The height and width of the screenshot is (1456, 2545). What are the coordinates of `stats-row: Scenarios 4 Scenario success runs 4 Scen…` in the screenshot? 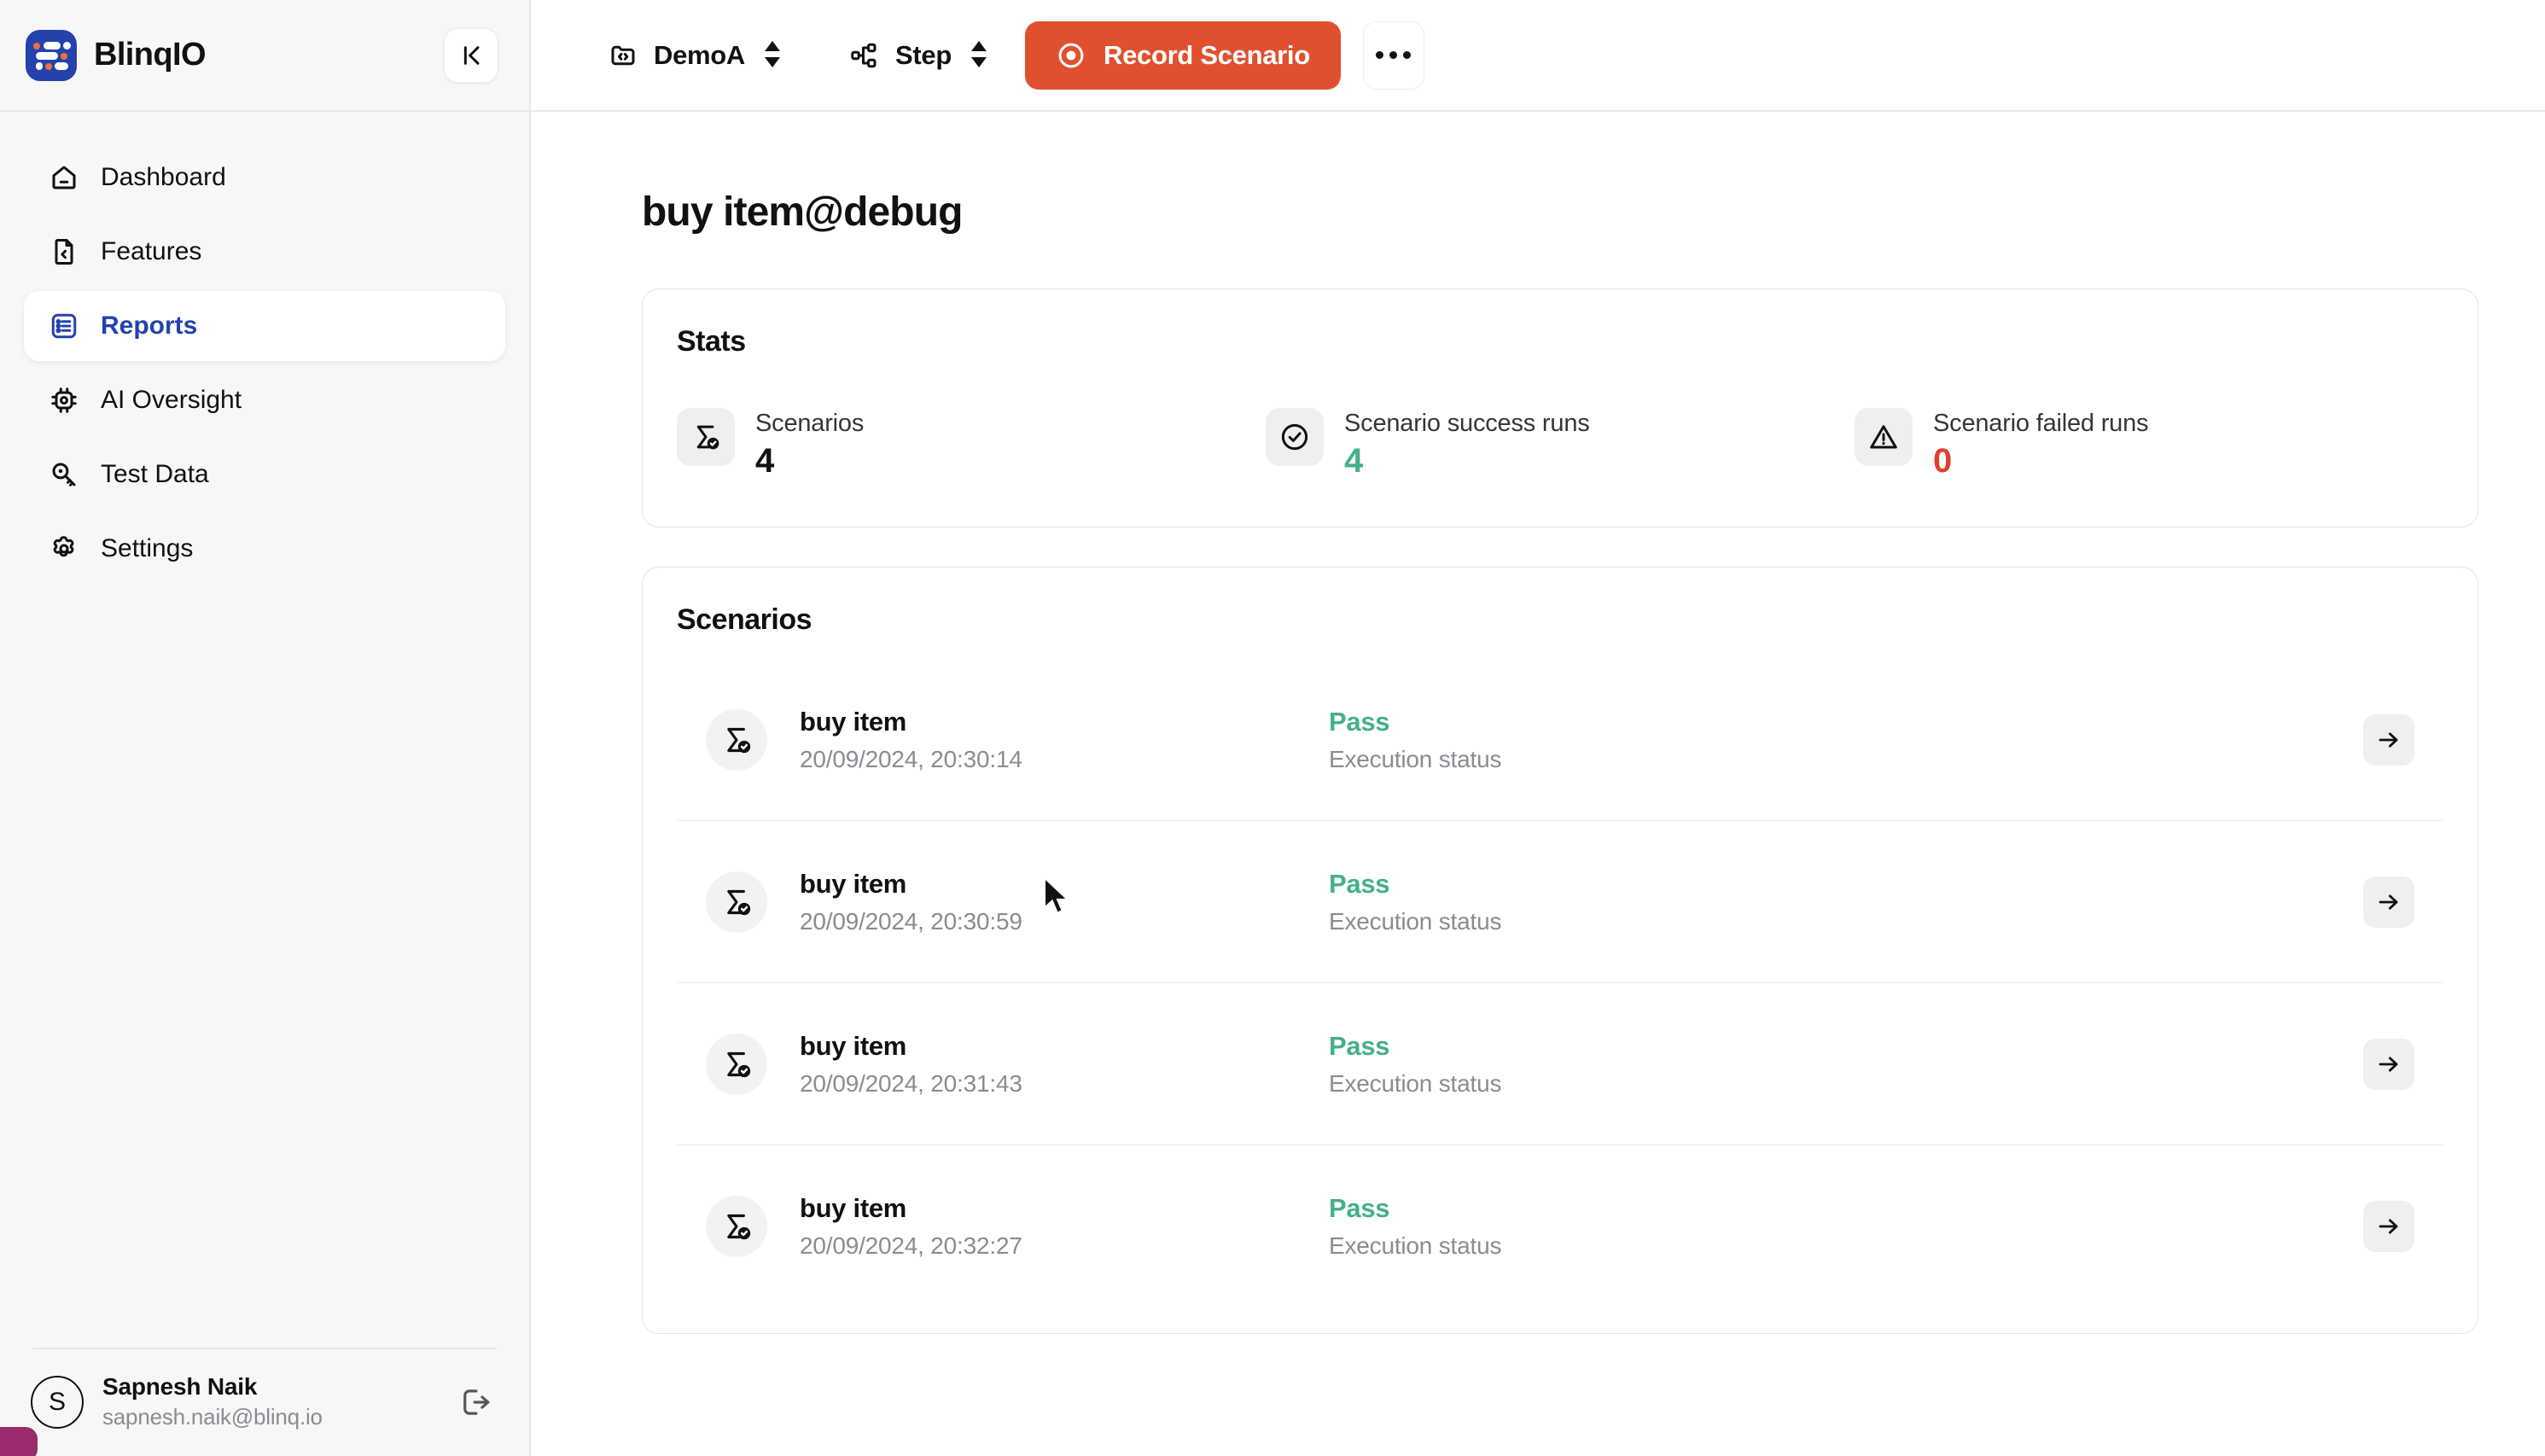 It's located at (1560, 442).